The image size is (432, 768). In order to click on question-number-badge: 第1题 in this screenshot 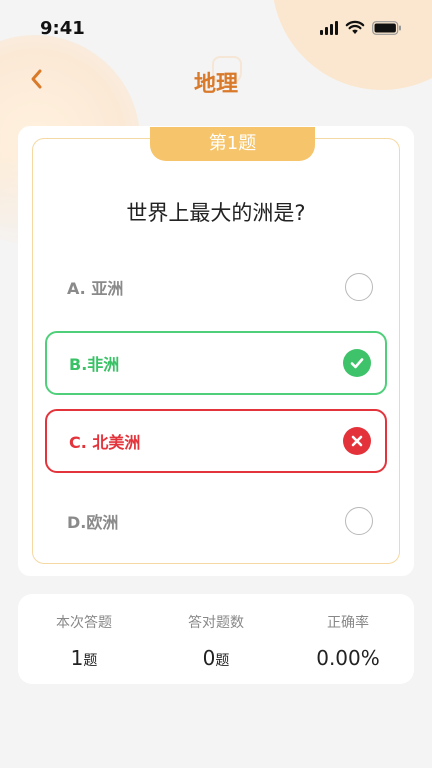, I will do `click(232, 144)`.